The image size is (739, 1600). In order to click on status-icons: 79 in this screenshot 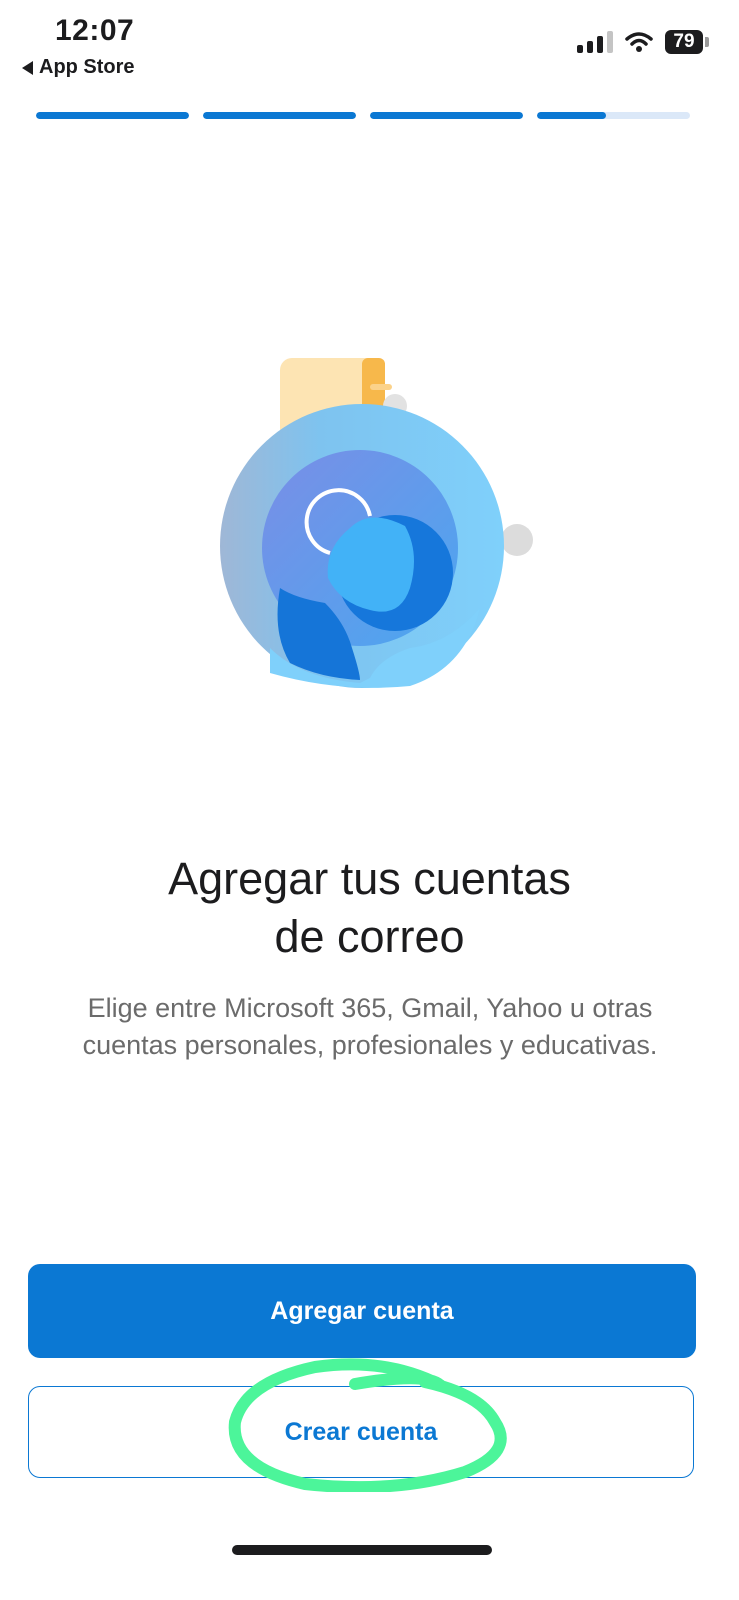, I will do `click(643, 42)`.